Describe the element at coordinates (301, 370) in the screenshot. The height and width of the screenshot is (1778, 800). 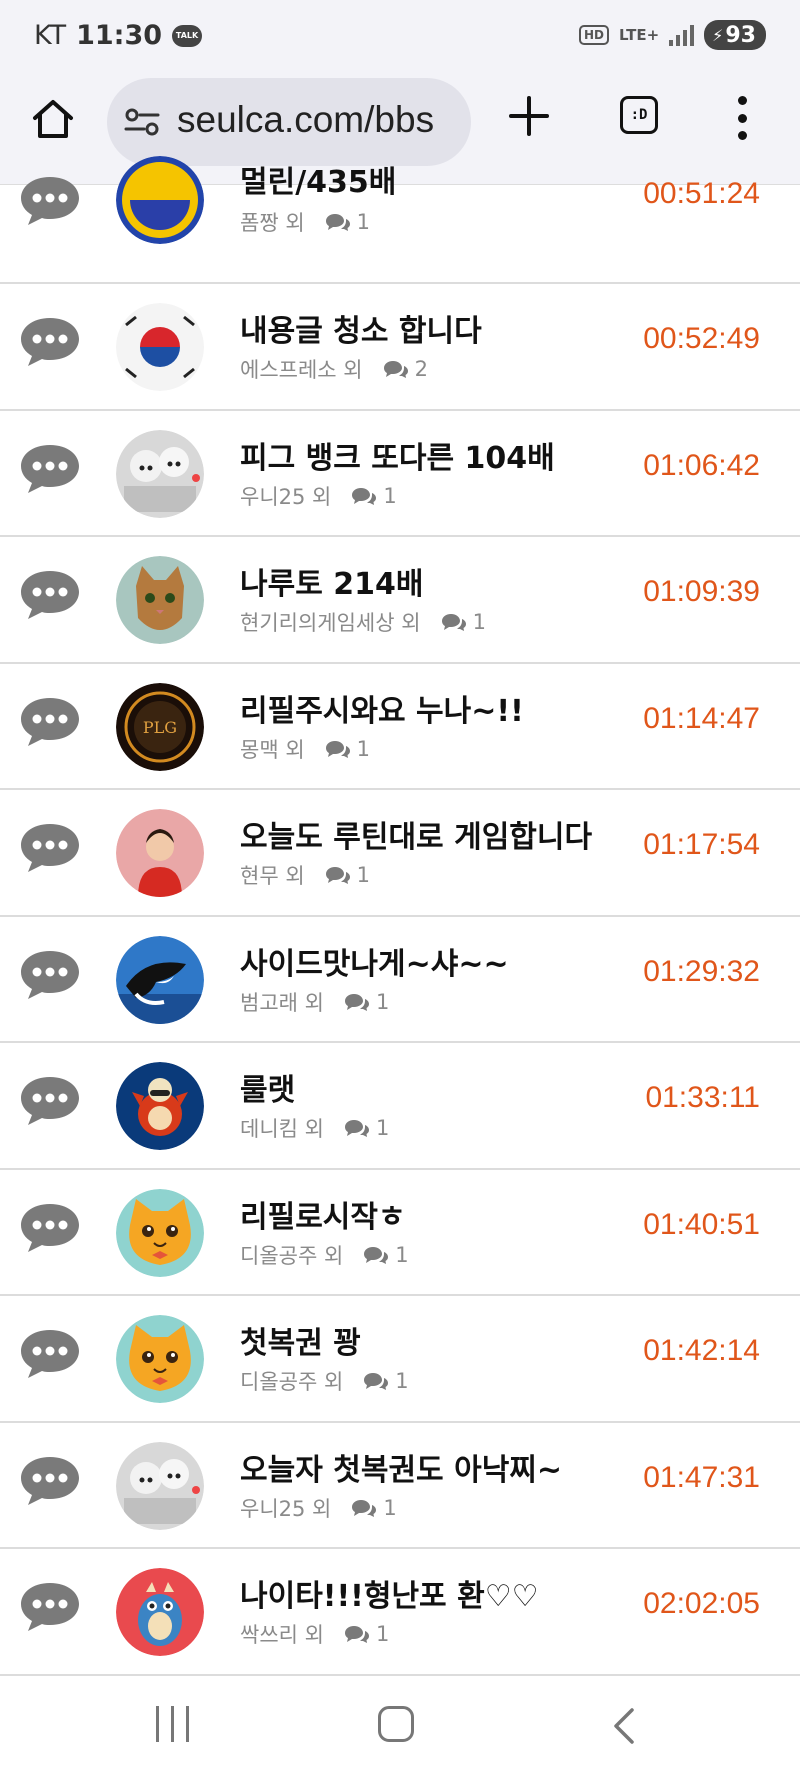
I see `post-author: 에스프레소 외` at that location.